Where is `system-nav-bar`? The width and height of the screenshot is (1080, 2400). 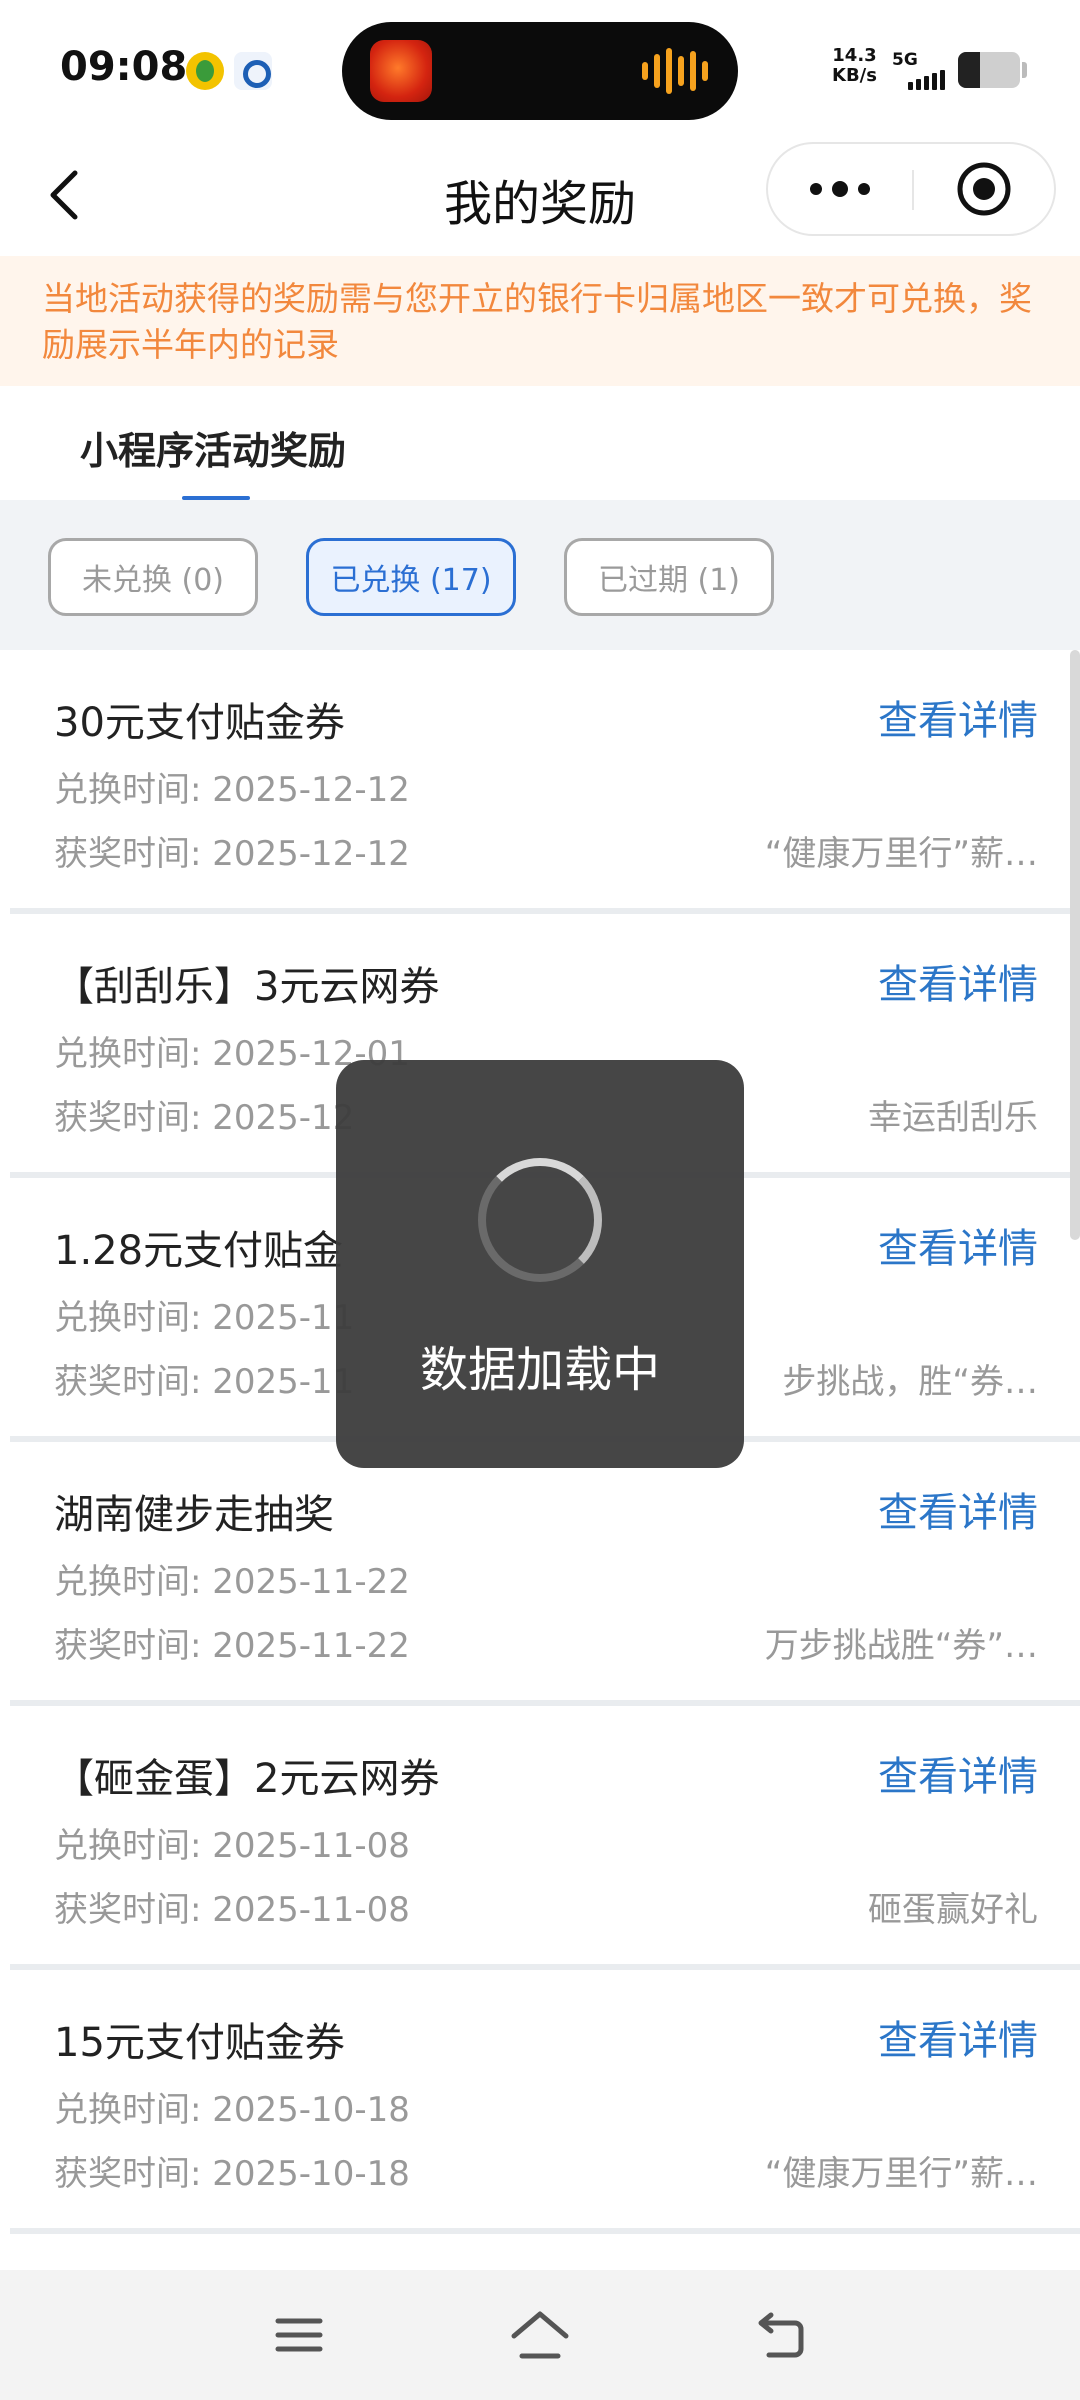 system-nav-bar is located at coordinates (540, 2335).